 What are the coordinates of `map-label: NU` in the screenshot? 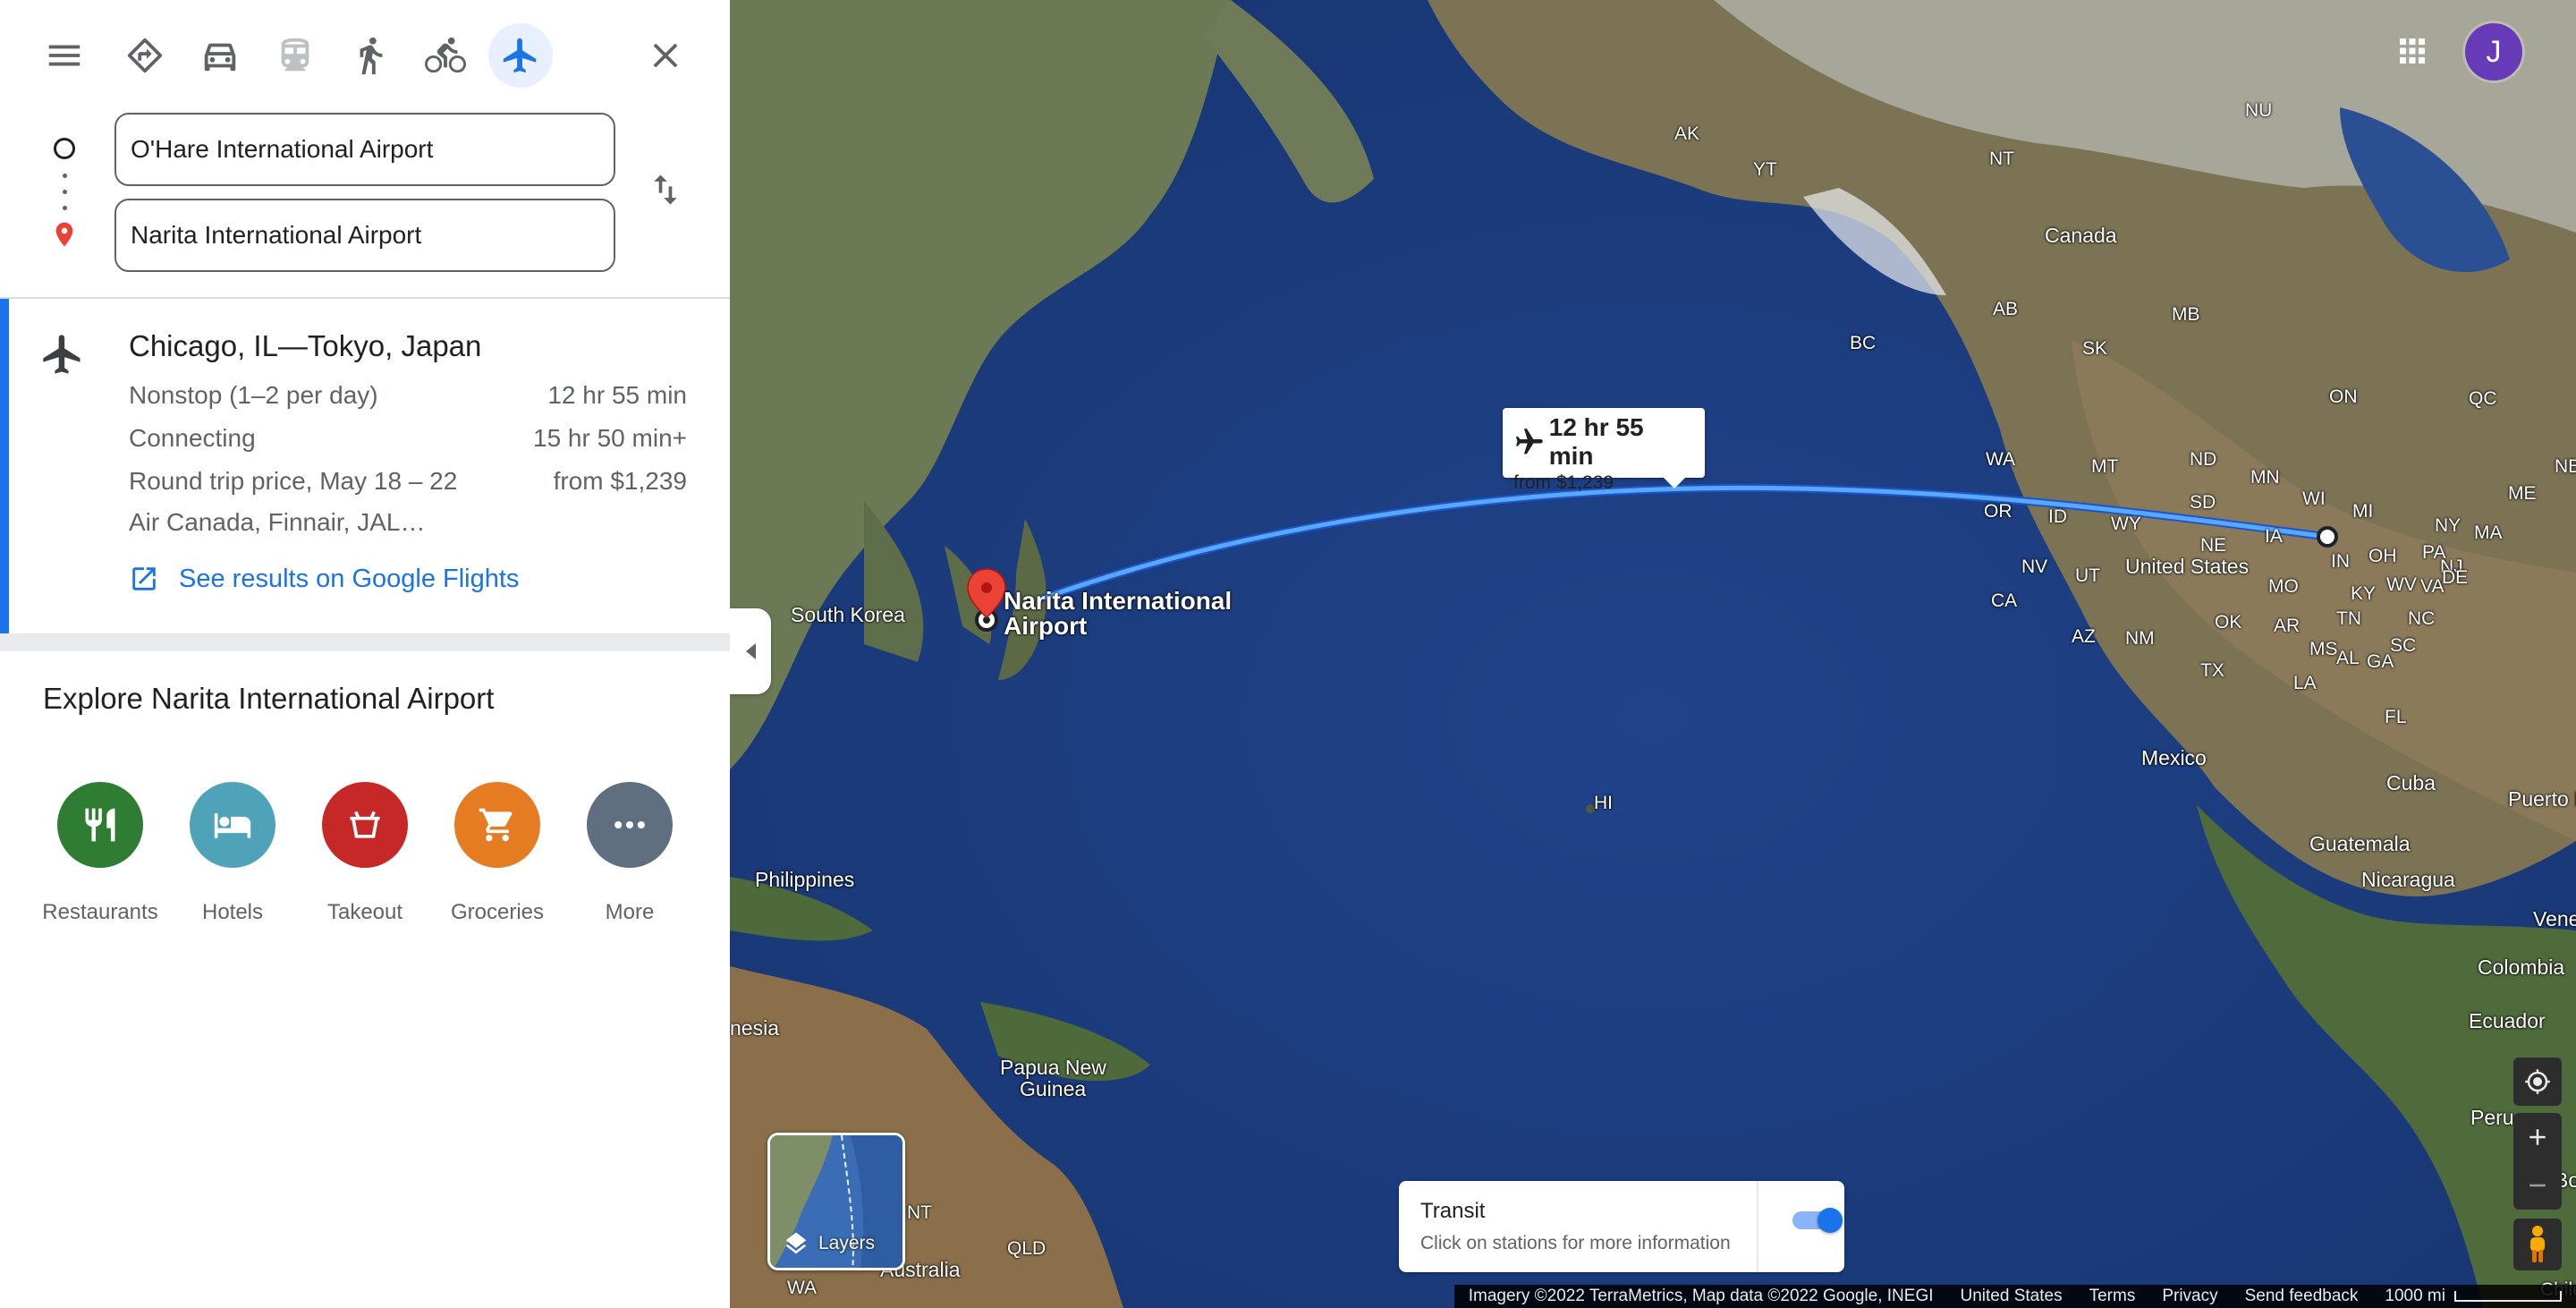 It's located at (2259, 110).